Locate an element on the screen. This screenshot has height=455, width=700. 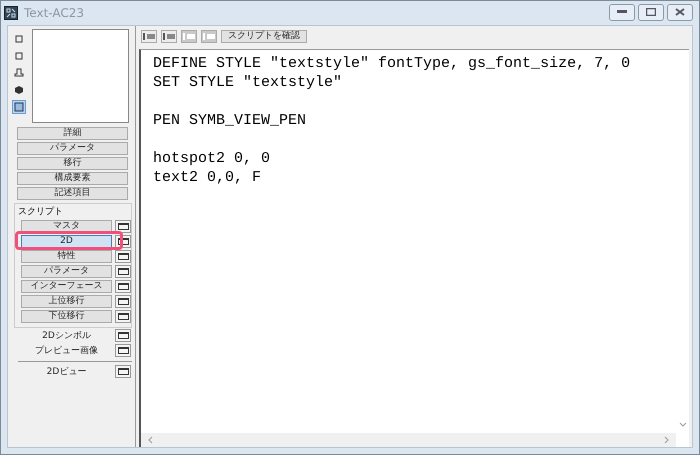
section-button: 構成要素 is located at coordinates (72, 178).